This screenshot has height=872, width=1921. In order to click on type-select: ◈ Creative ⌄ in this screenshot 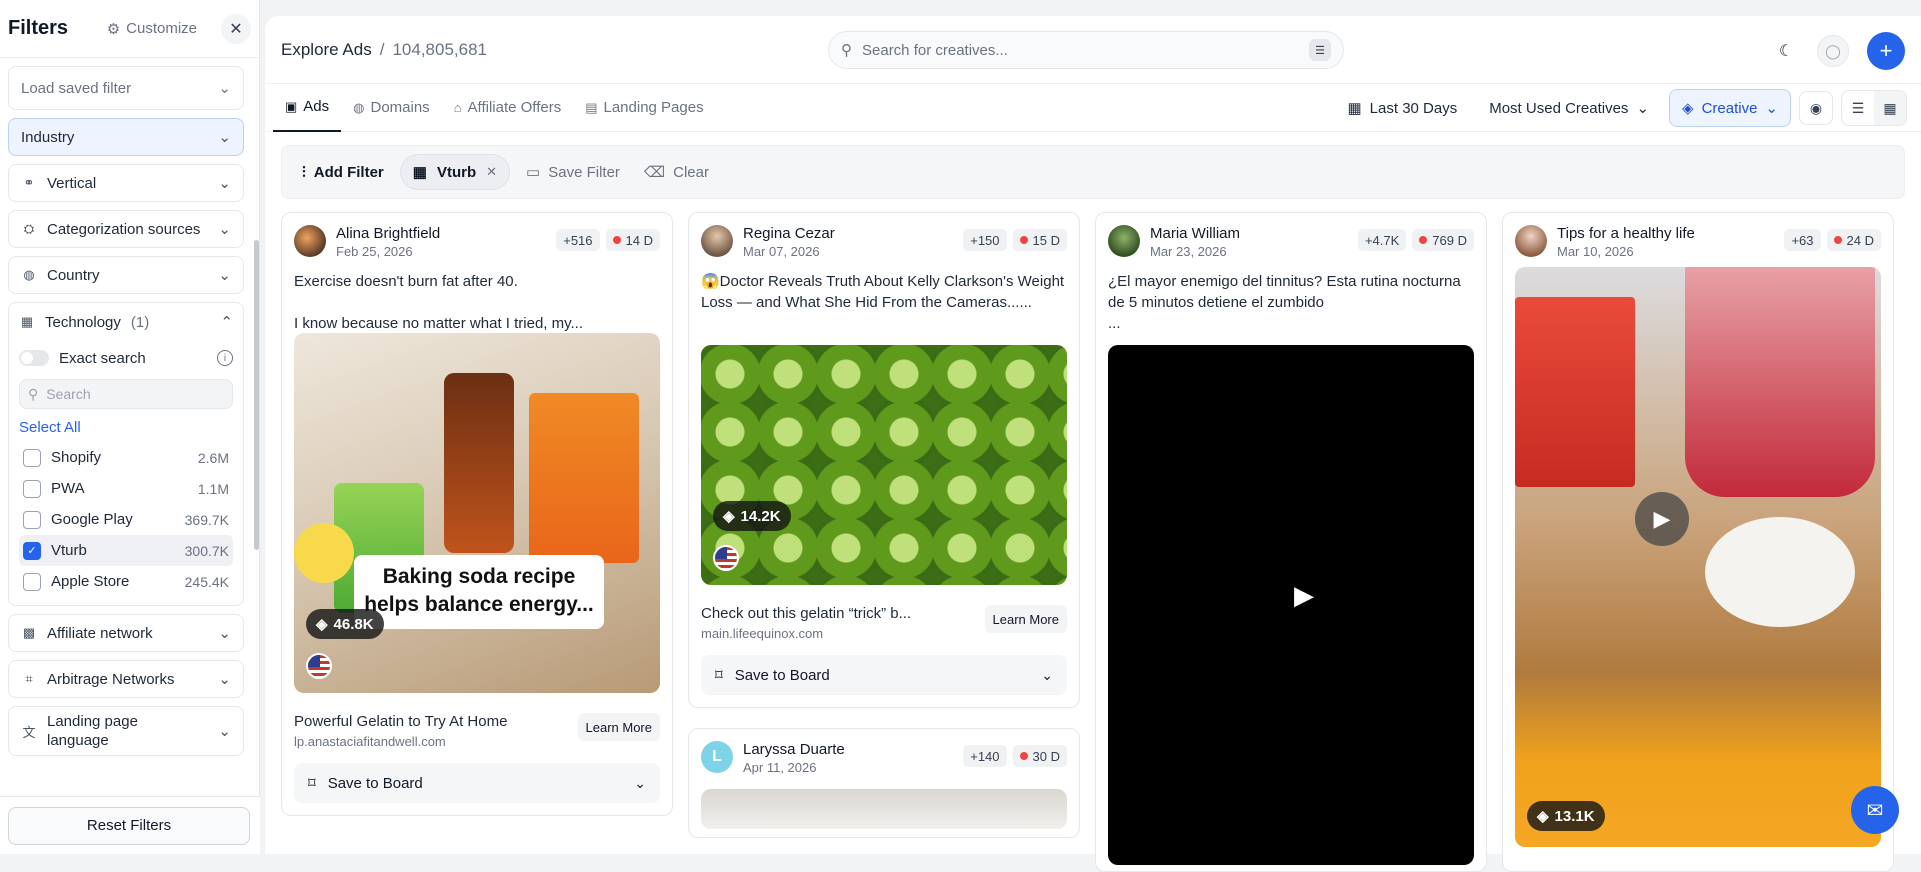, I will do `click(1730, 108)`.